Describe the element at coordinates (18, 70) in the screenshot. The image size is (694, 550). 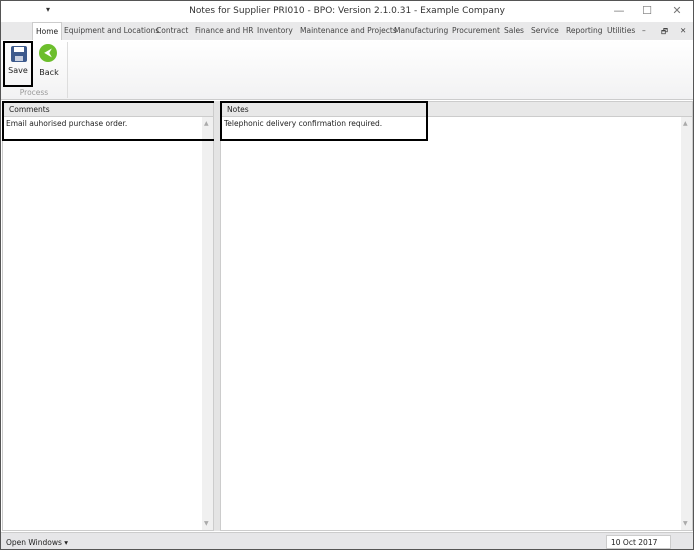
I see `save-label: Save` at that location.